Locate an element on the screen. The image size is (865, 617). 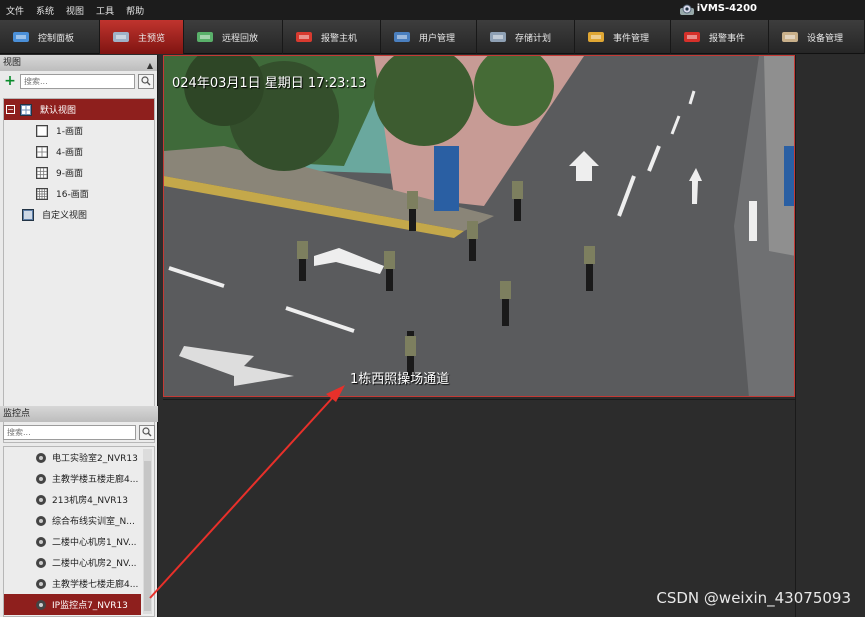
annotation-arrow-icon is located at coordinates (247, 492).